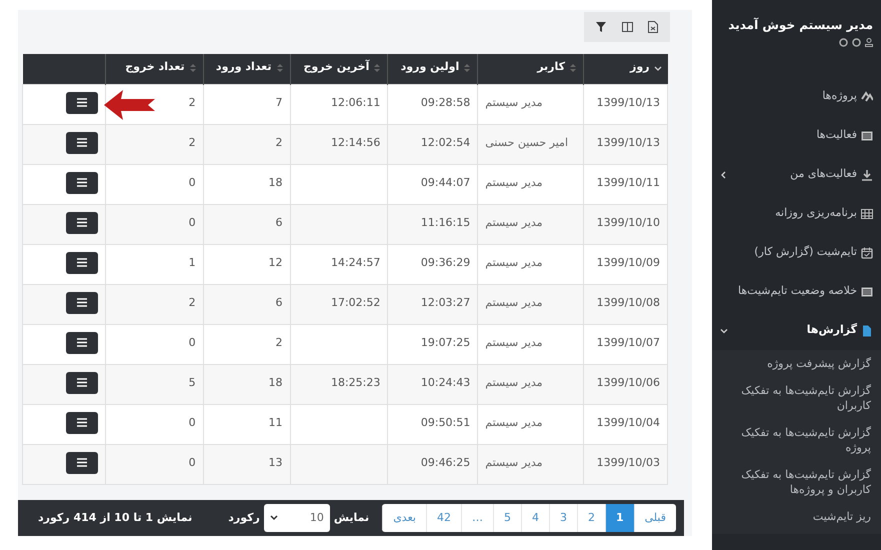 The image size is (881, 550). Describe the element at coordinates (355, 102) in the screenshot. I see `table-cell: 12:06:11` at that location.